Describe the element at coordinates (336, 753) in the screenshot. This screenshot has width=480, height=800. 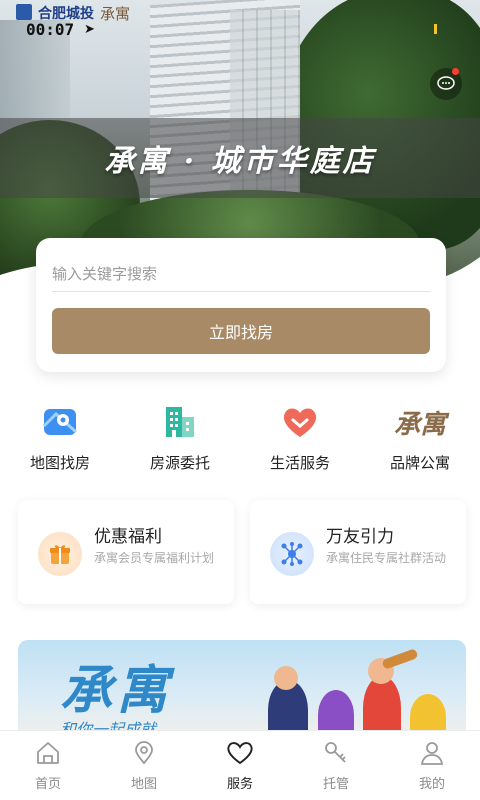
I see `key-icon` at that location.